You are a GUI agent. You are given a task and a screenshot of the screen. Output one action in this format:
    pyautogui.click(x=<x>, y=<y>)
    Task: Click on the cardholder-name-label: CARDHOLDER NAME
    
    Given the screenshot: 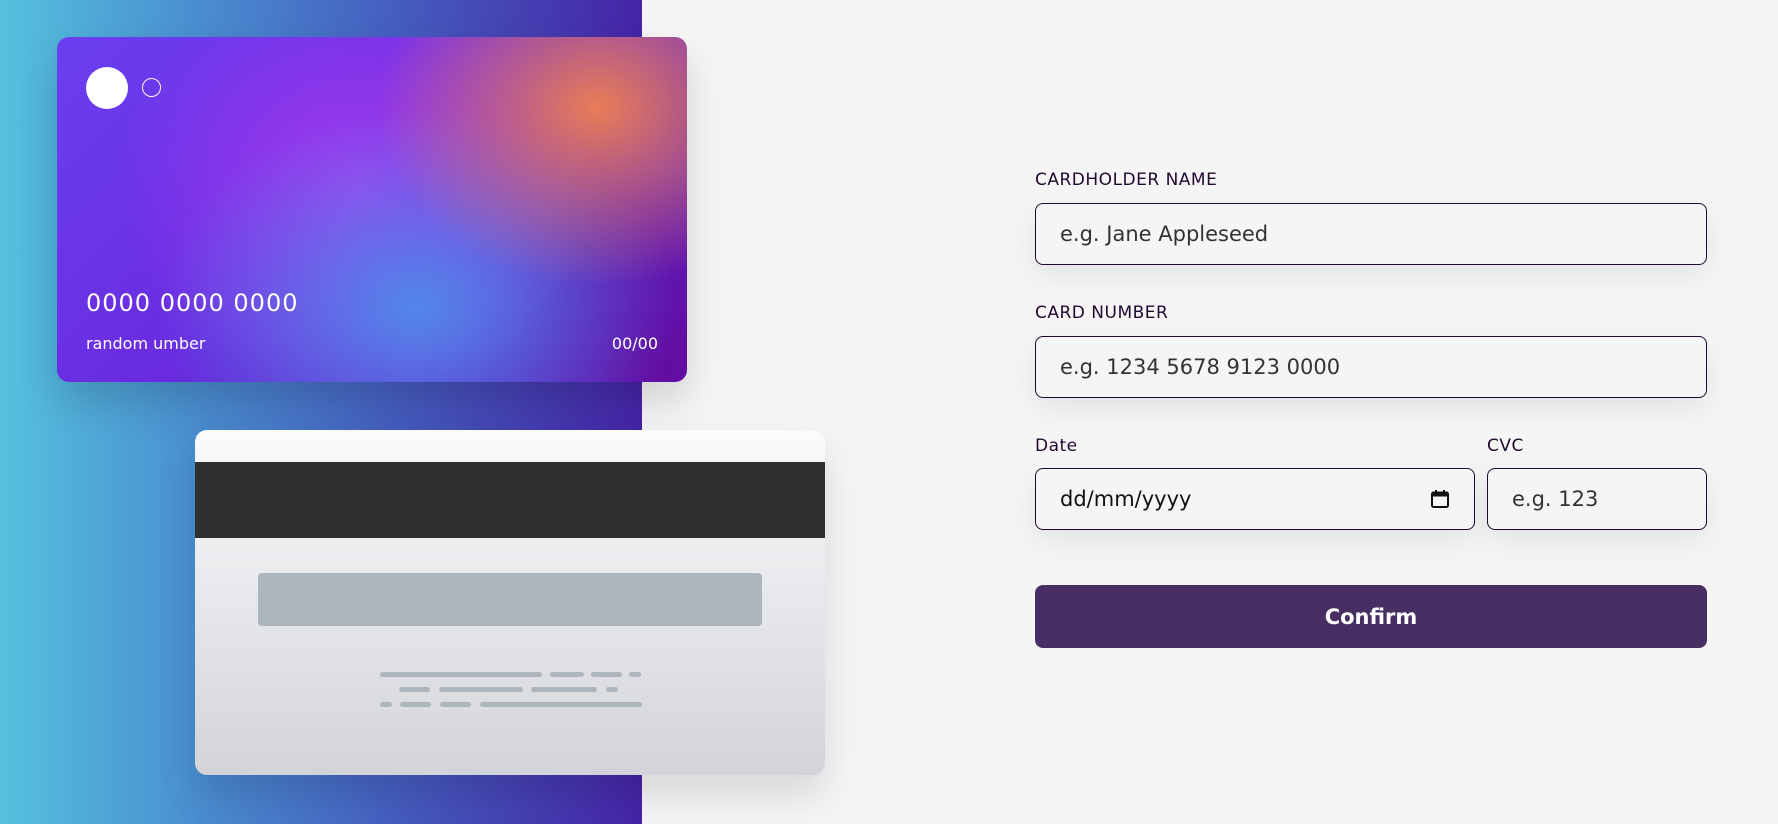 What is the action you would take?
    pyautogui.click(x=1126, y=180)
    